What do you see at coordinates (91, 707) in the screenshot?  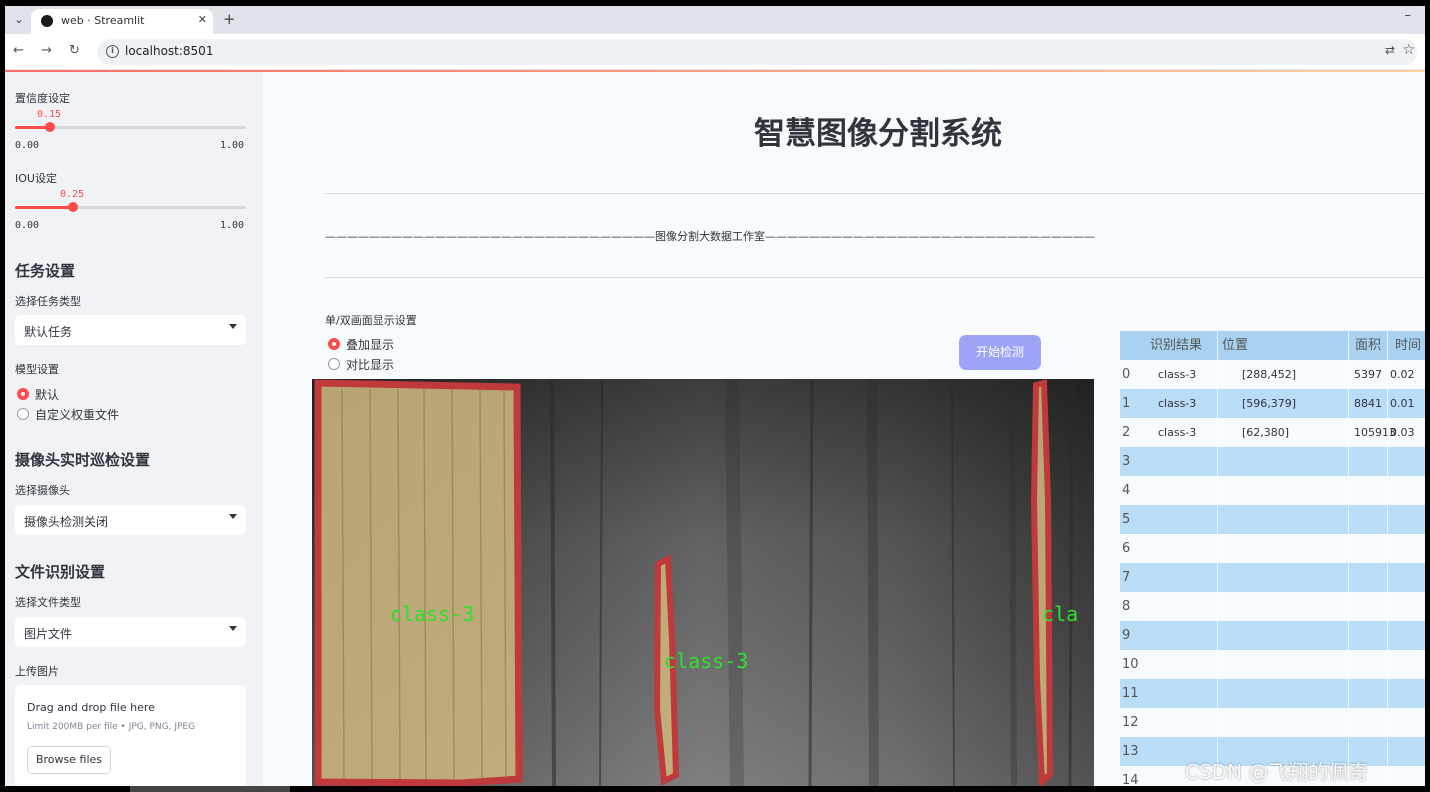 I see `drag-drop-text: Drag and drop file here` at bounding box center [91, 707].